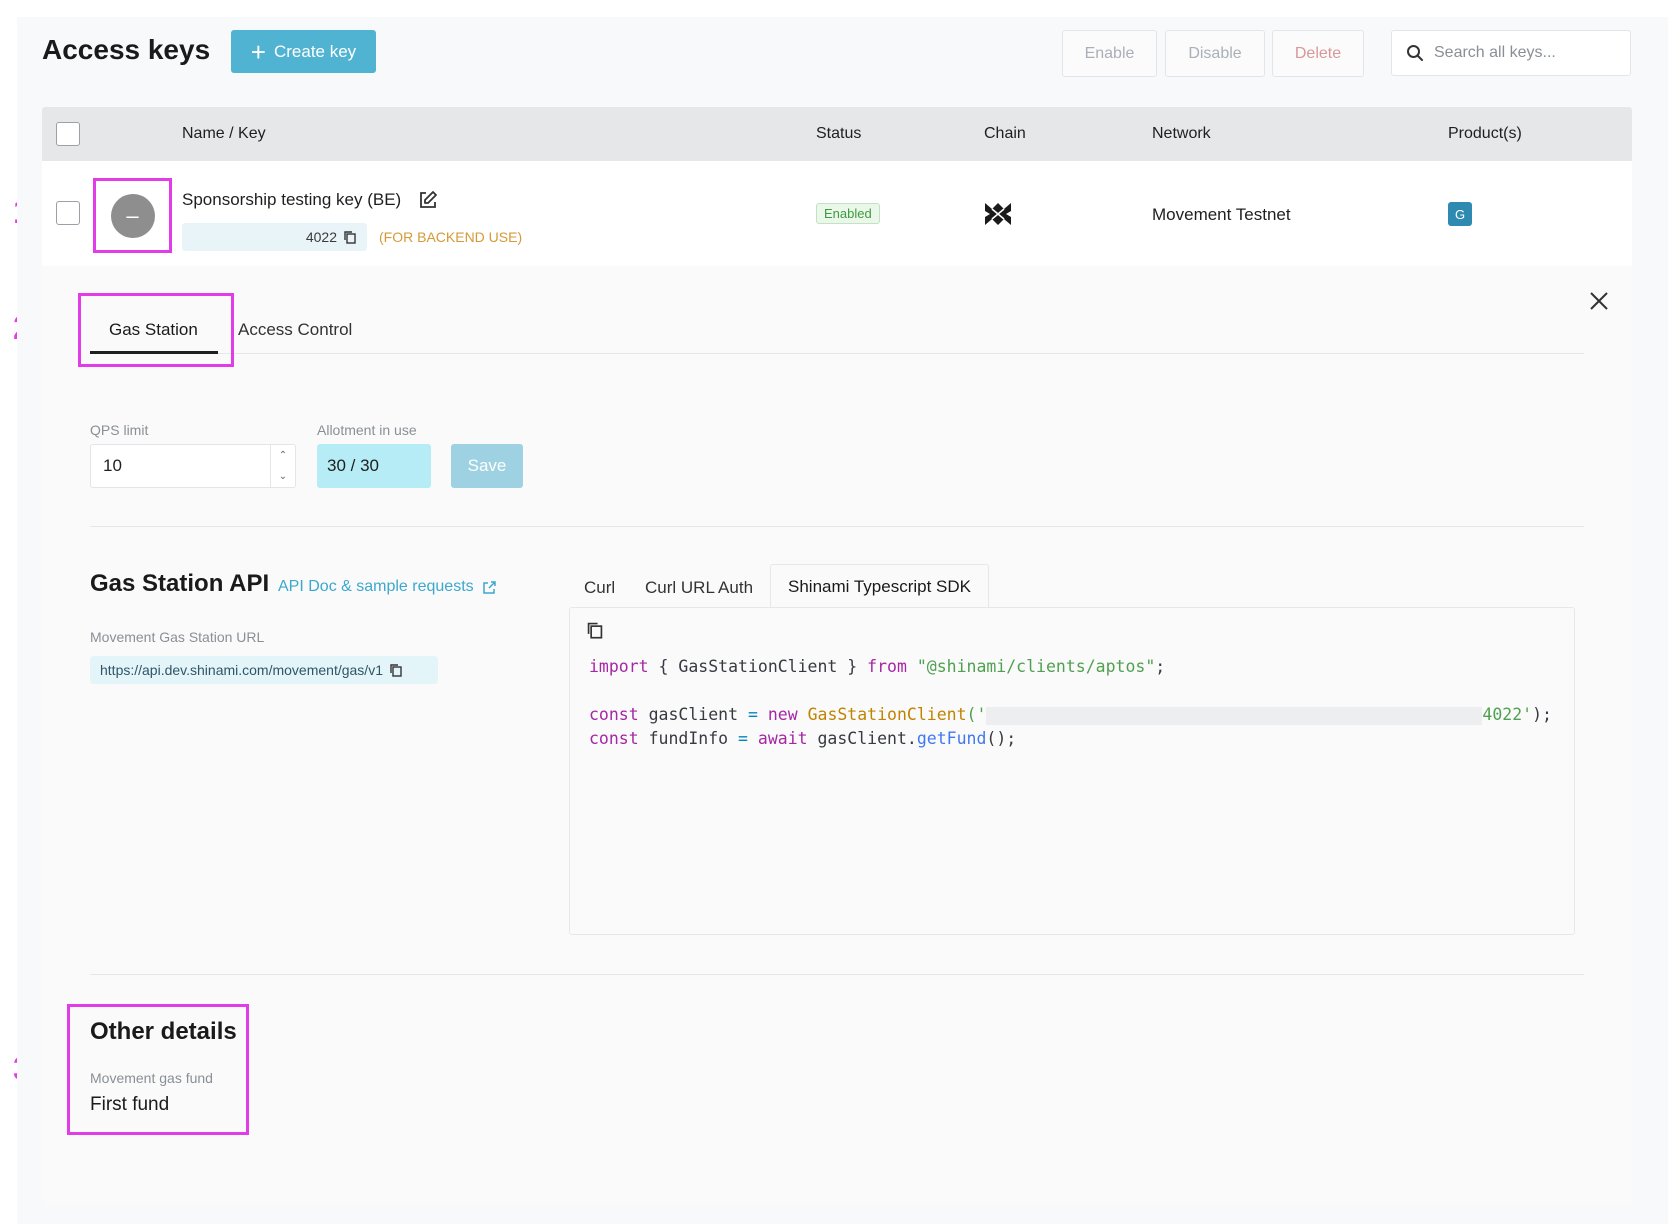 This screenshot has height=1224, width=1668. What do you see at coordinates (376, 586) in the screenshot?
I see `api-doc-link-label: API Doc & sample requests` at bounding box center [376, 586].